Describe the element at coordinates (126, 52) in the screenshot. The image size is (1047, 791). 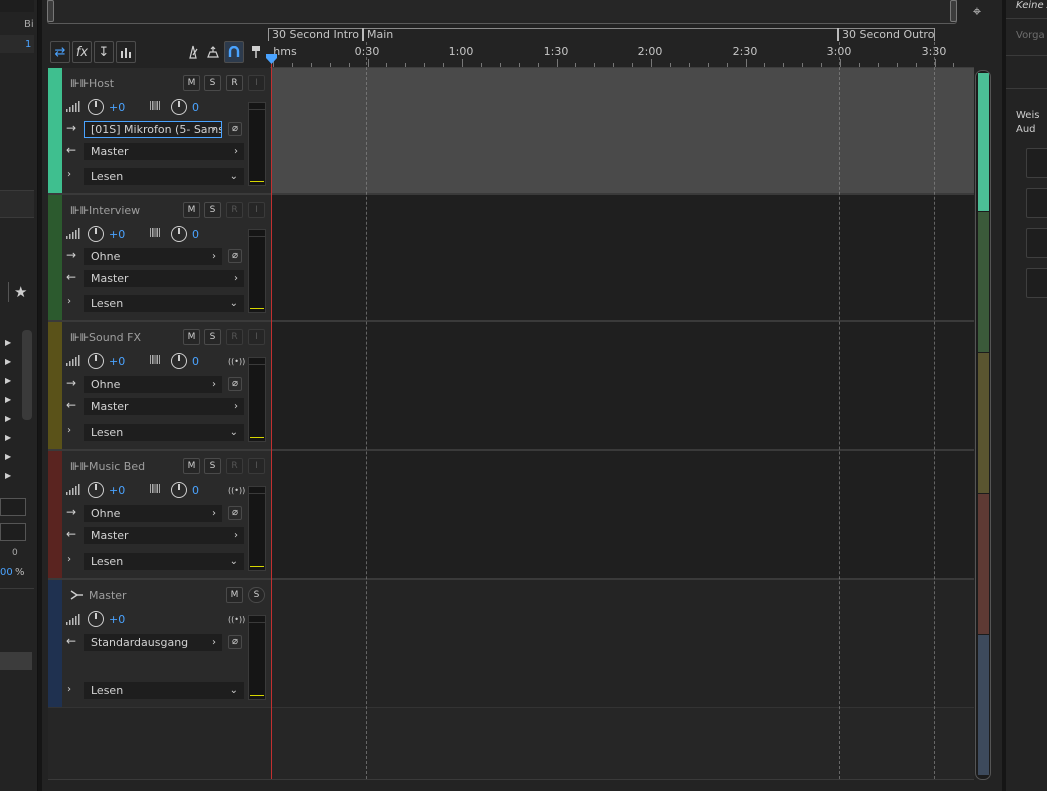
I see `eq-icon` at that location.